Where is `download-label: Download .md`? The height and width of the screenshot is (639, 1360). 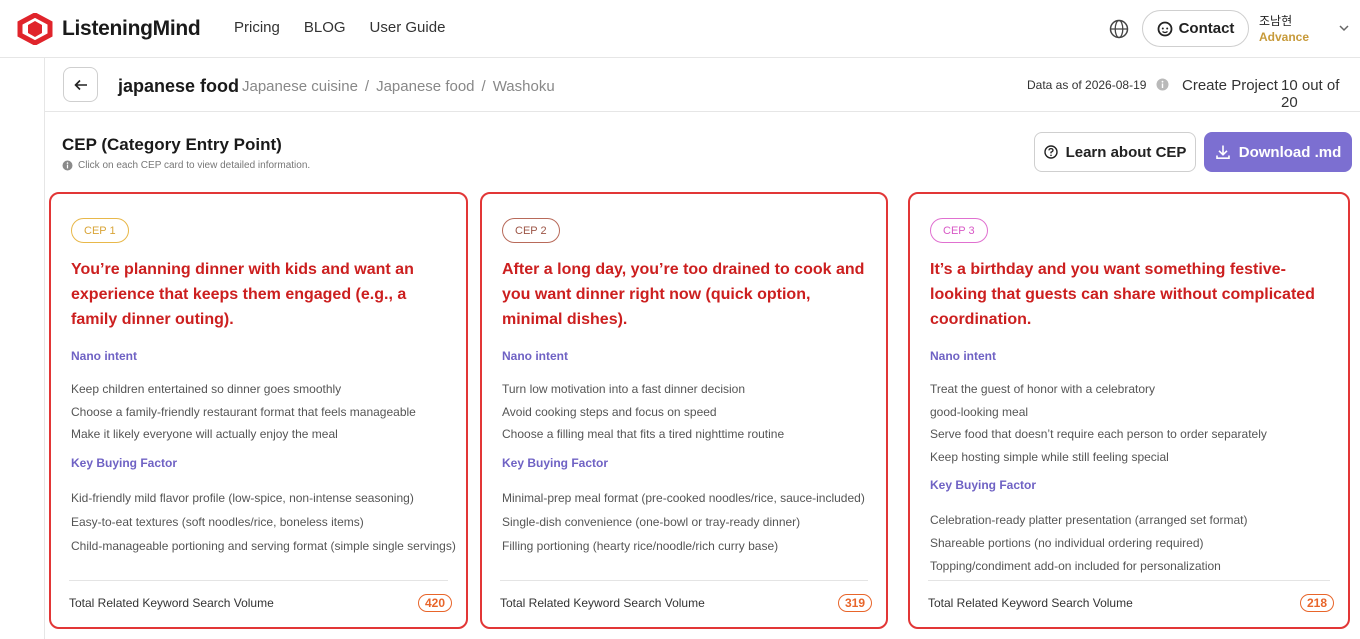
download-label: Download .md is located at coordinates (1290, 152).